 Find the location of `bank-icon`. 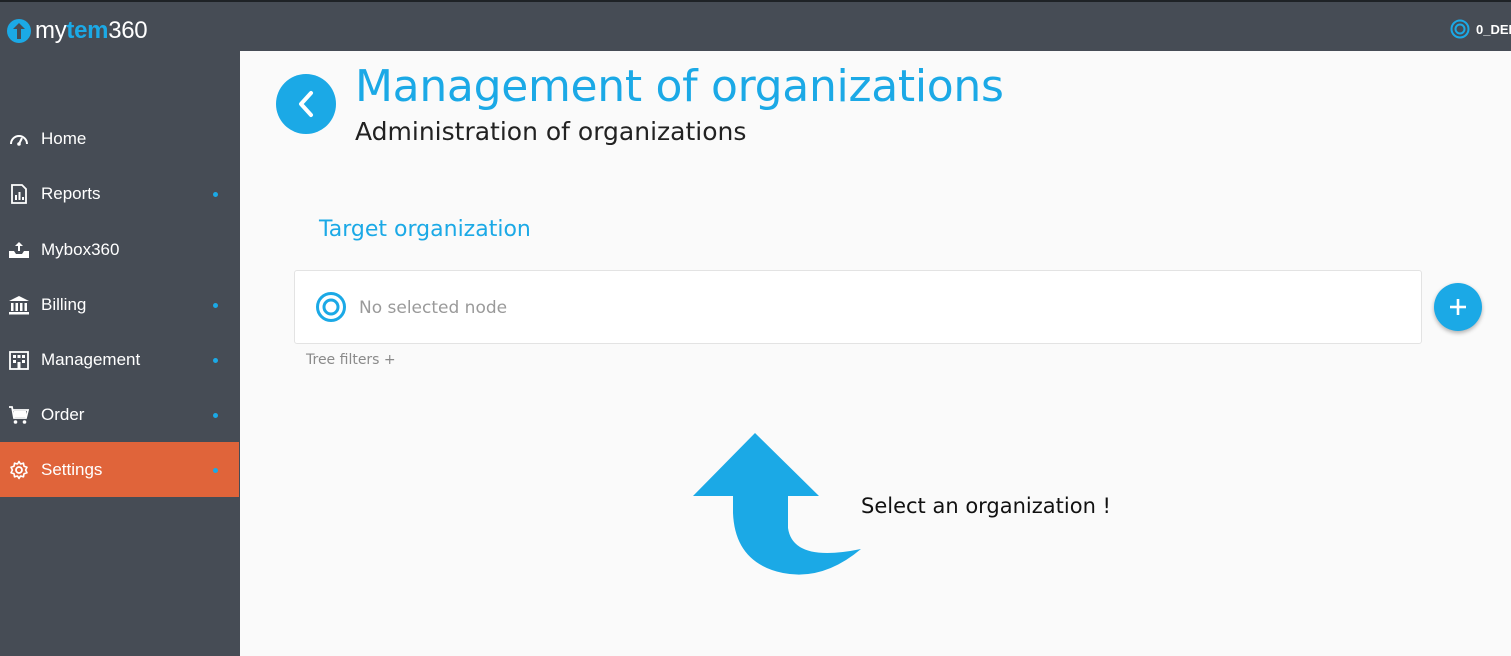

bank-icon is located at coordinates (19, 305).